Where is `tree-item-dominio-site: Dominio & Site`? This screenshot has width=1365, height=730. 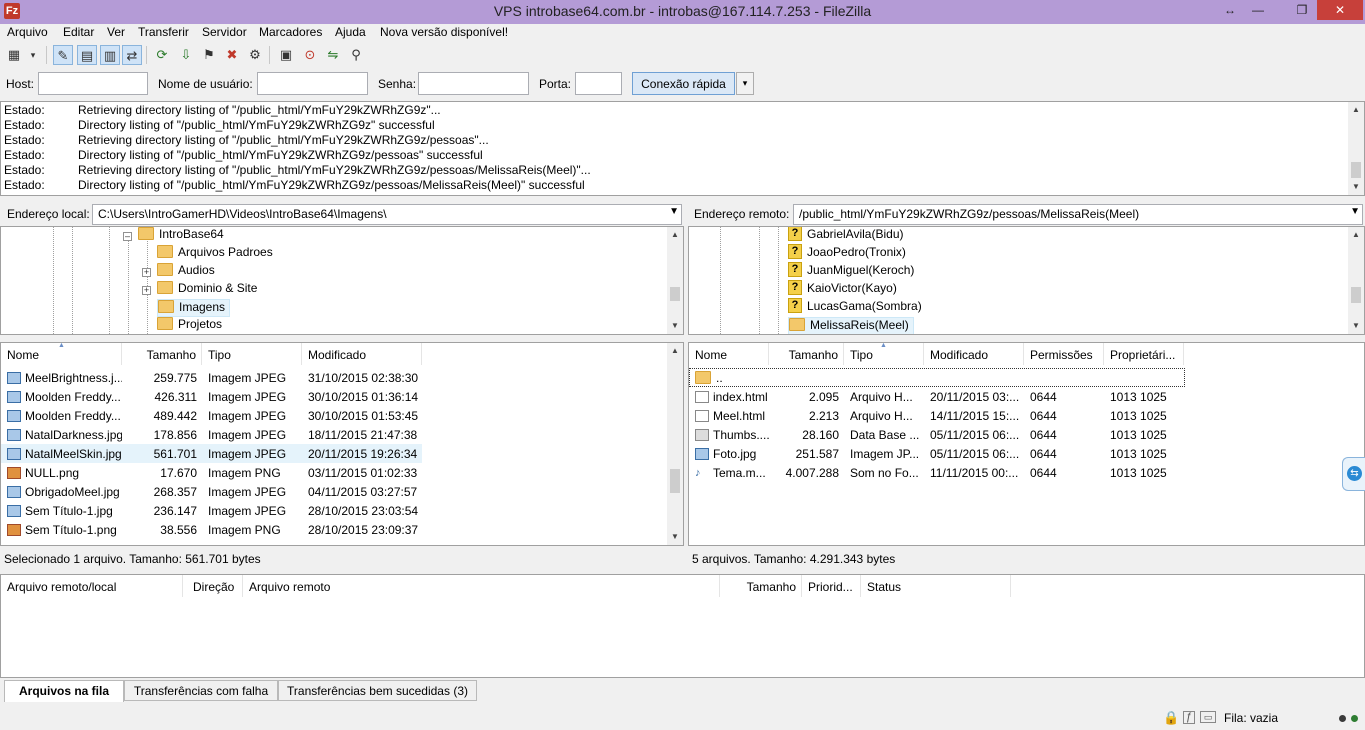 tree-item-dominio-site: Dominio & Site is located at coordinates (207, 290).